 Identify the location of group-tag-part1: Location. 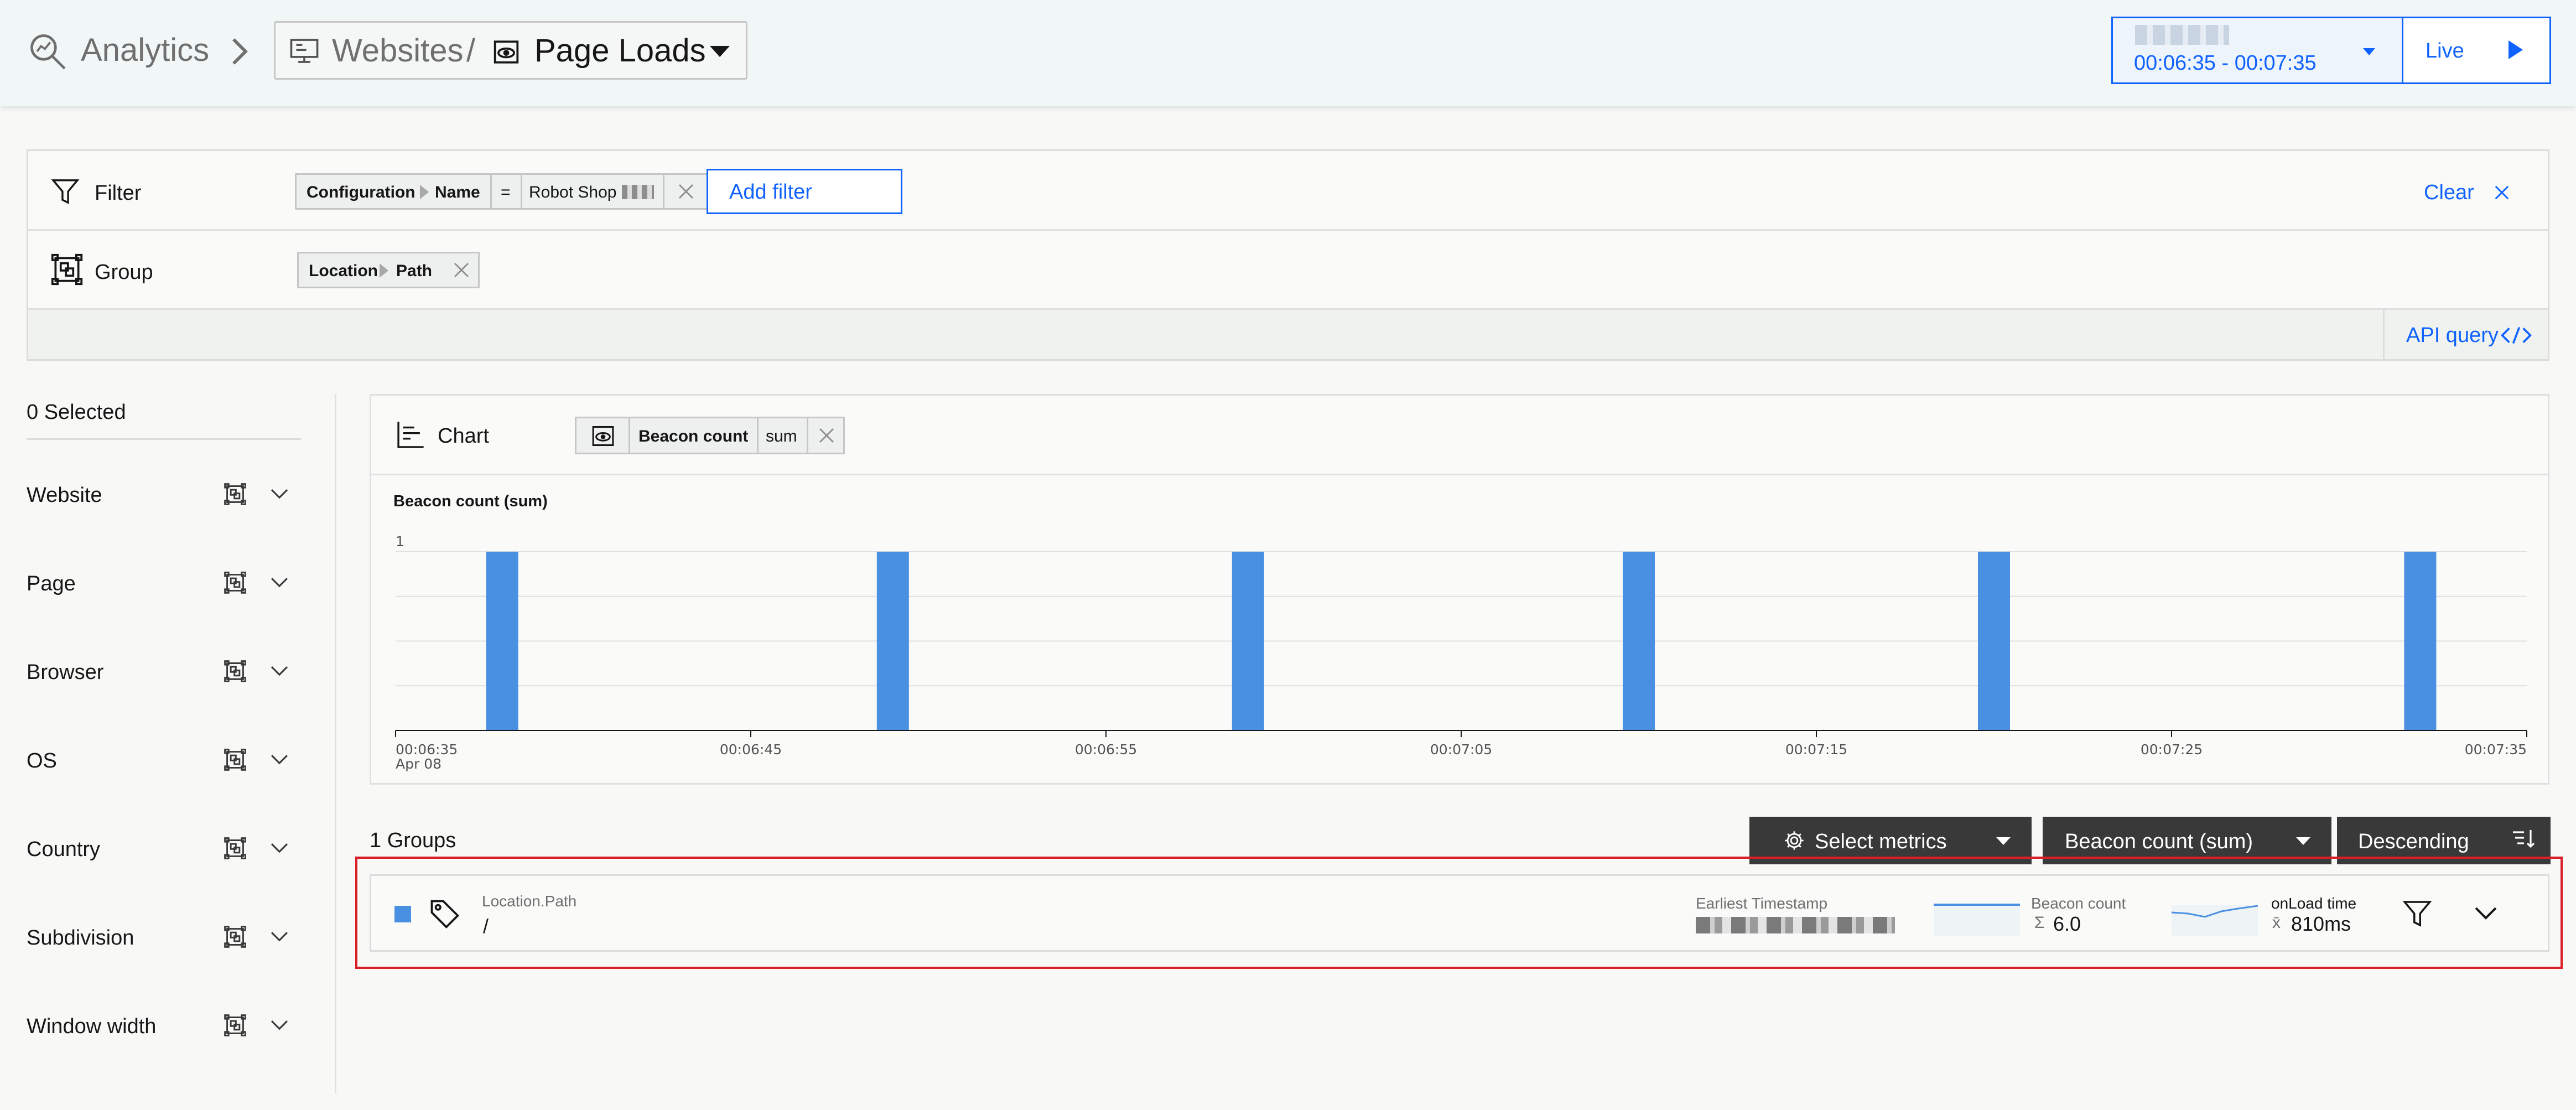
(343, 271).